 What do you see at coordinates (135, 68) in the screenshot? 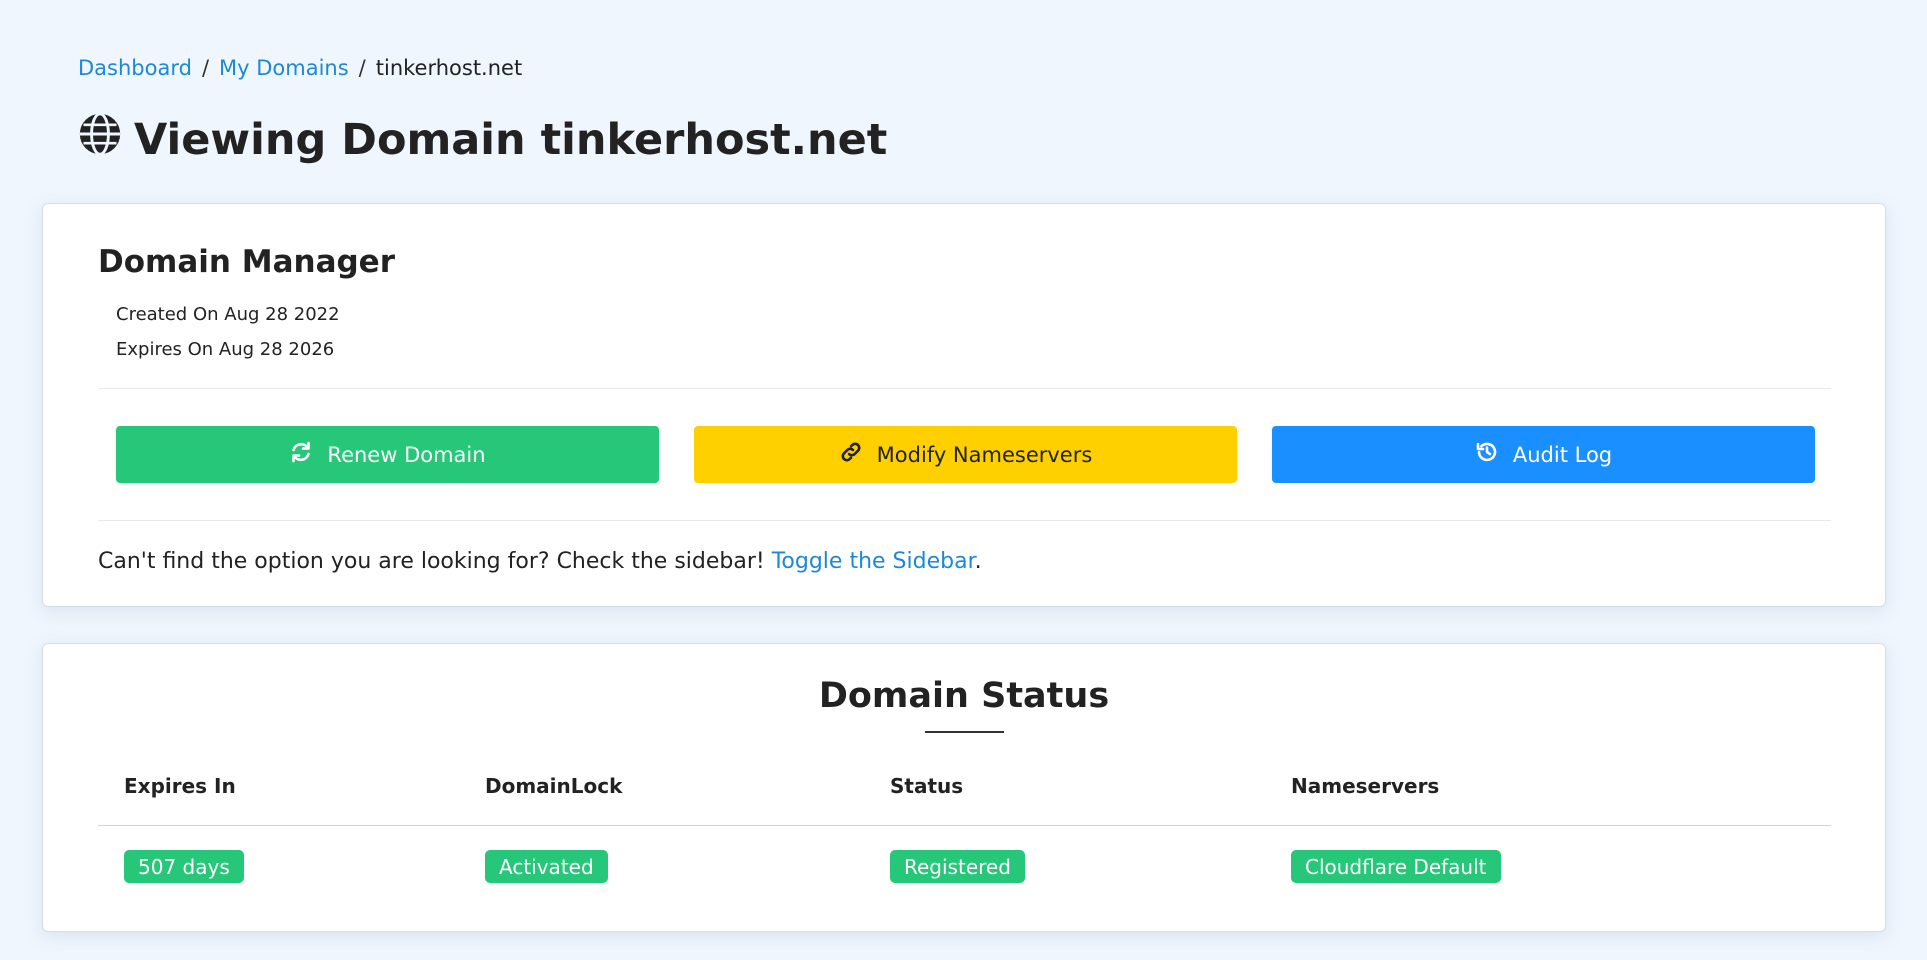
I see `breadcrumb-dashboard-link: Dashboard` at bounding box center [135, 68].